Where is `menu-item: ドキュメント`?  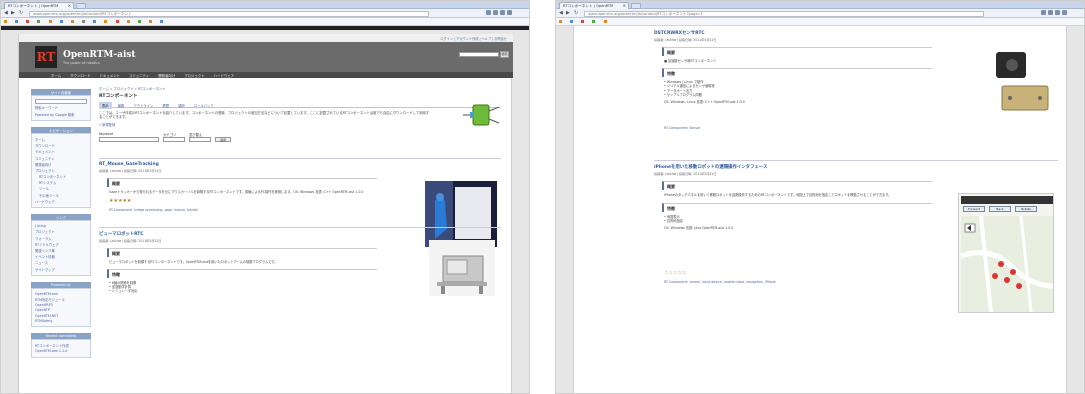 menu-item: ドキュメント is located at coordinates (110, 76).